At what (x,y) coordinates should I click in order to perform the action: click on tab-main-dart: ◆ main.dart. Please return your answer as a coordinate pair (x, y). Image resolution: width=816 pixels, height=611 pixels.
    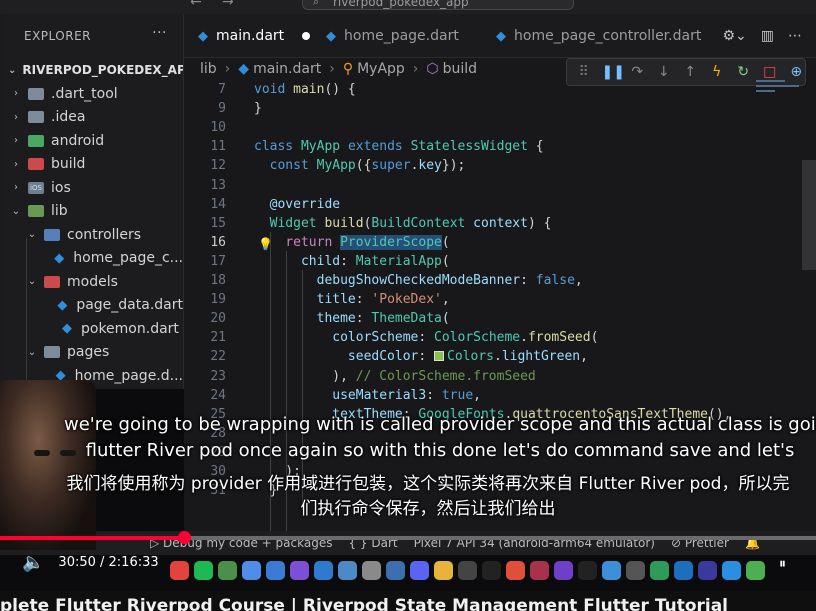
    Looking at the image, I should click on (254, 36).